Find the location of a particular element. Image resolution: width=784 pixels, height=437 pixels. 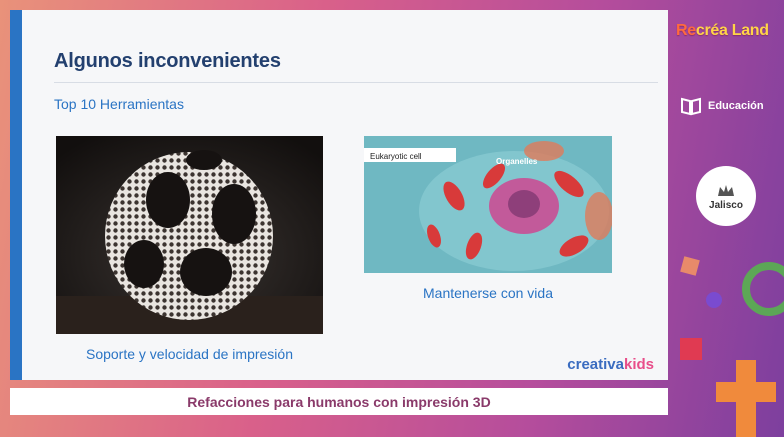

background-shape-circle is located at coordinates (763, 289).